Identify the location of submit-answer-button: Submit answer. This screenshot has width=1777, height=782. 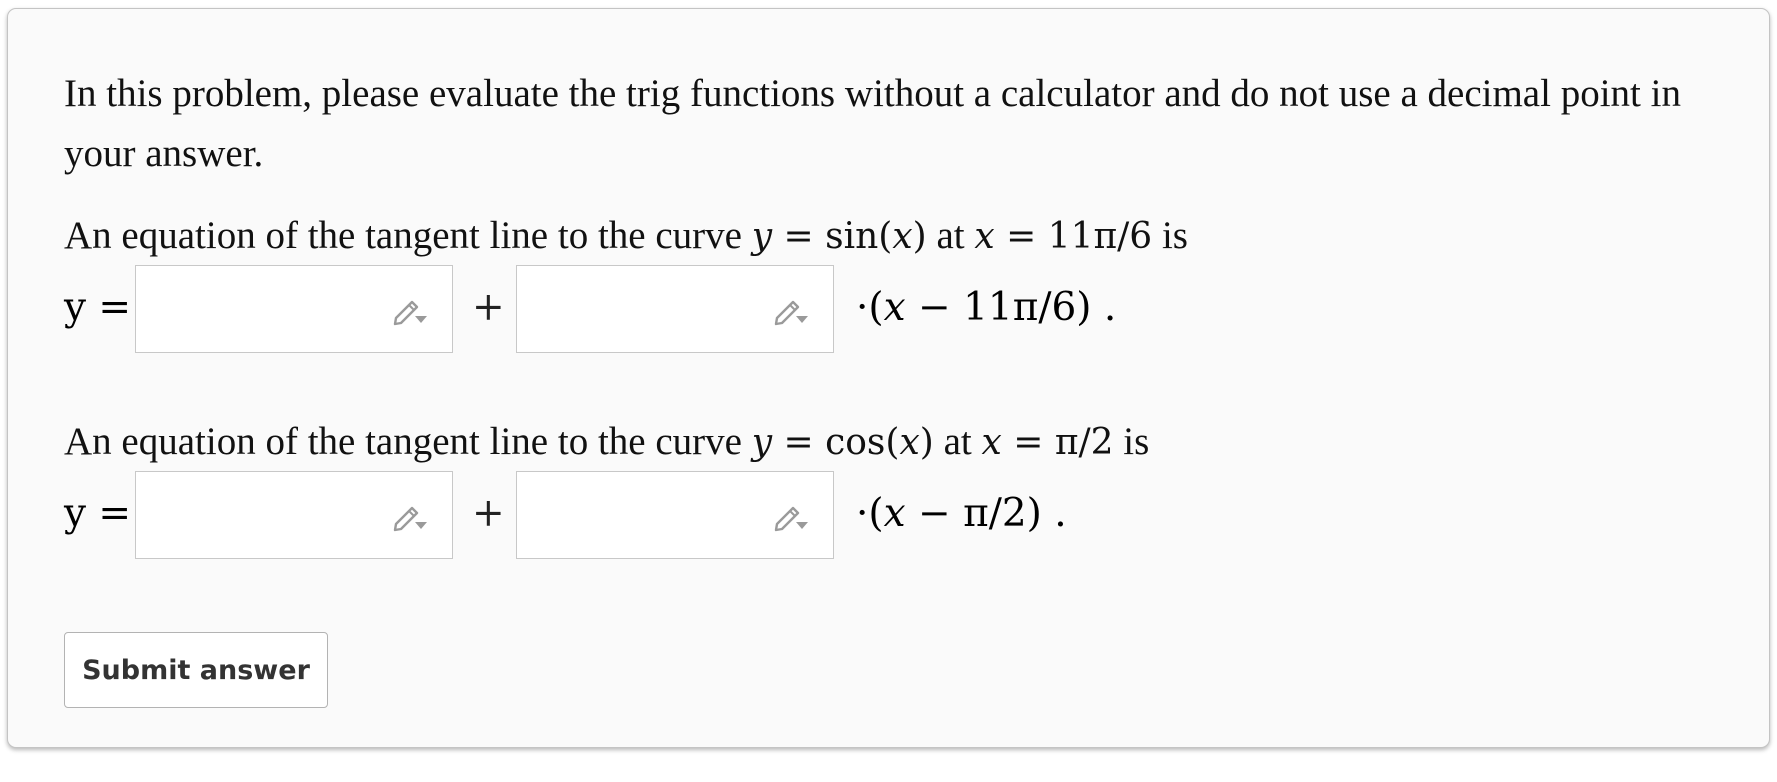
(196, 670).